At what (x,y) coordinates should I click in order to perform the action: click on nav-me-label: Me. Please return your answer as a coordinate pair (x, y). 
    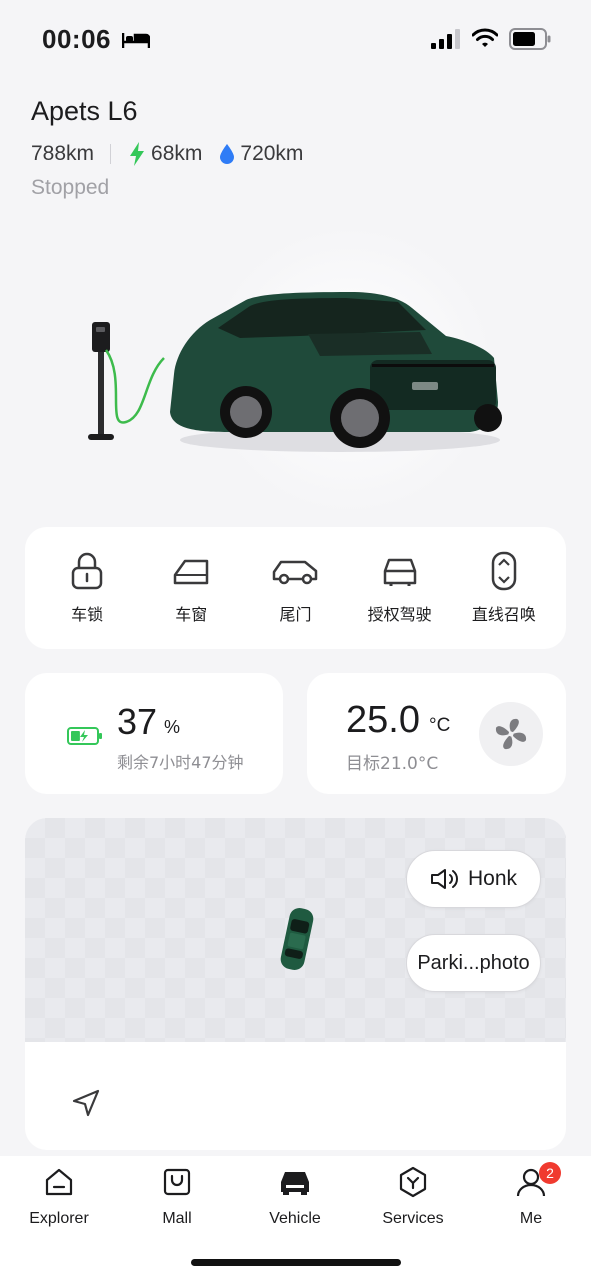
    Looking at the image, I should click on (531, 1218).